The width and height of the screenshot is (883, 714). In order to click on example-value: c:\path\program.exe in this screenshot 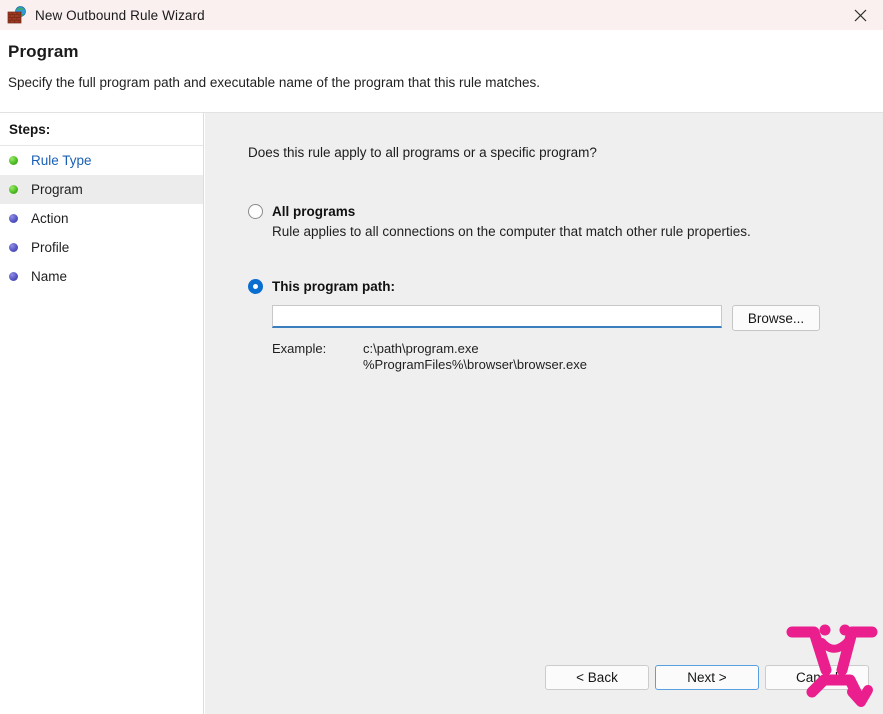, I will do `click(421, 348)`.